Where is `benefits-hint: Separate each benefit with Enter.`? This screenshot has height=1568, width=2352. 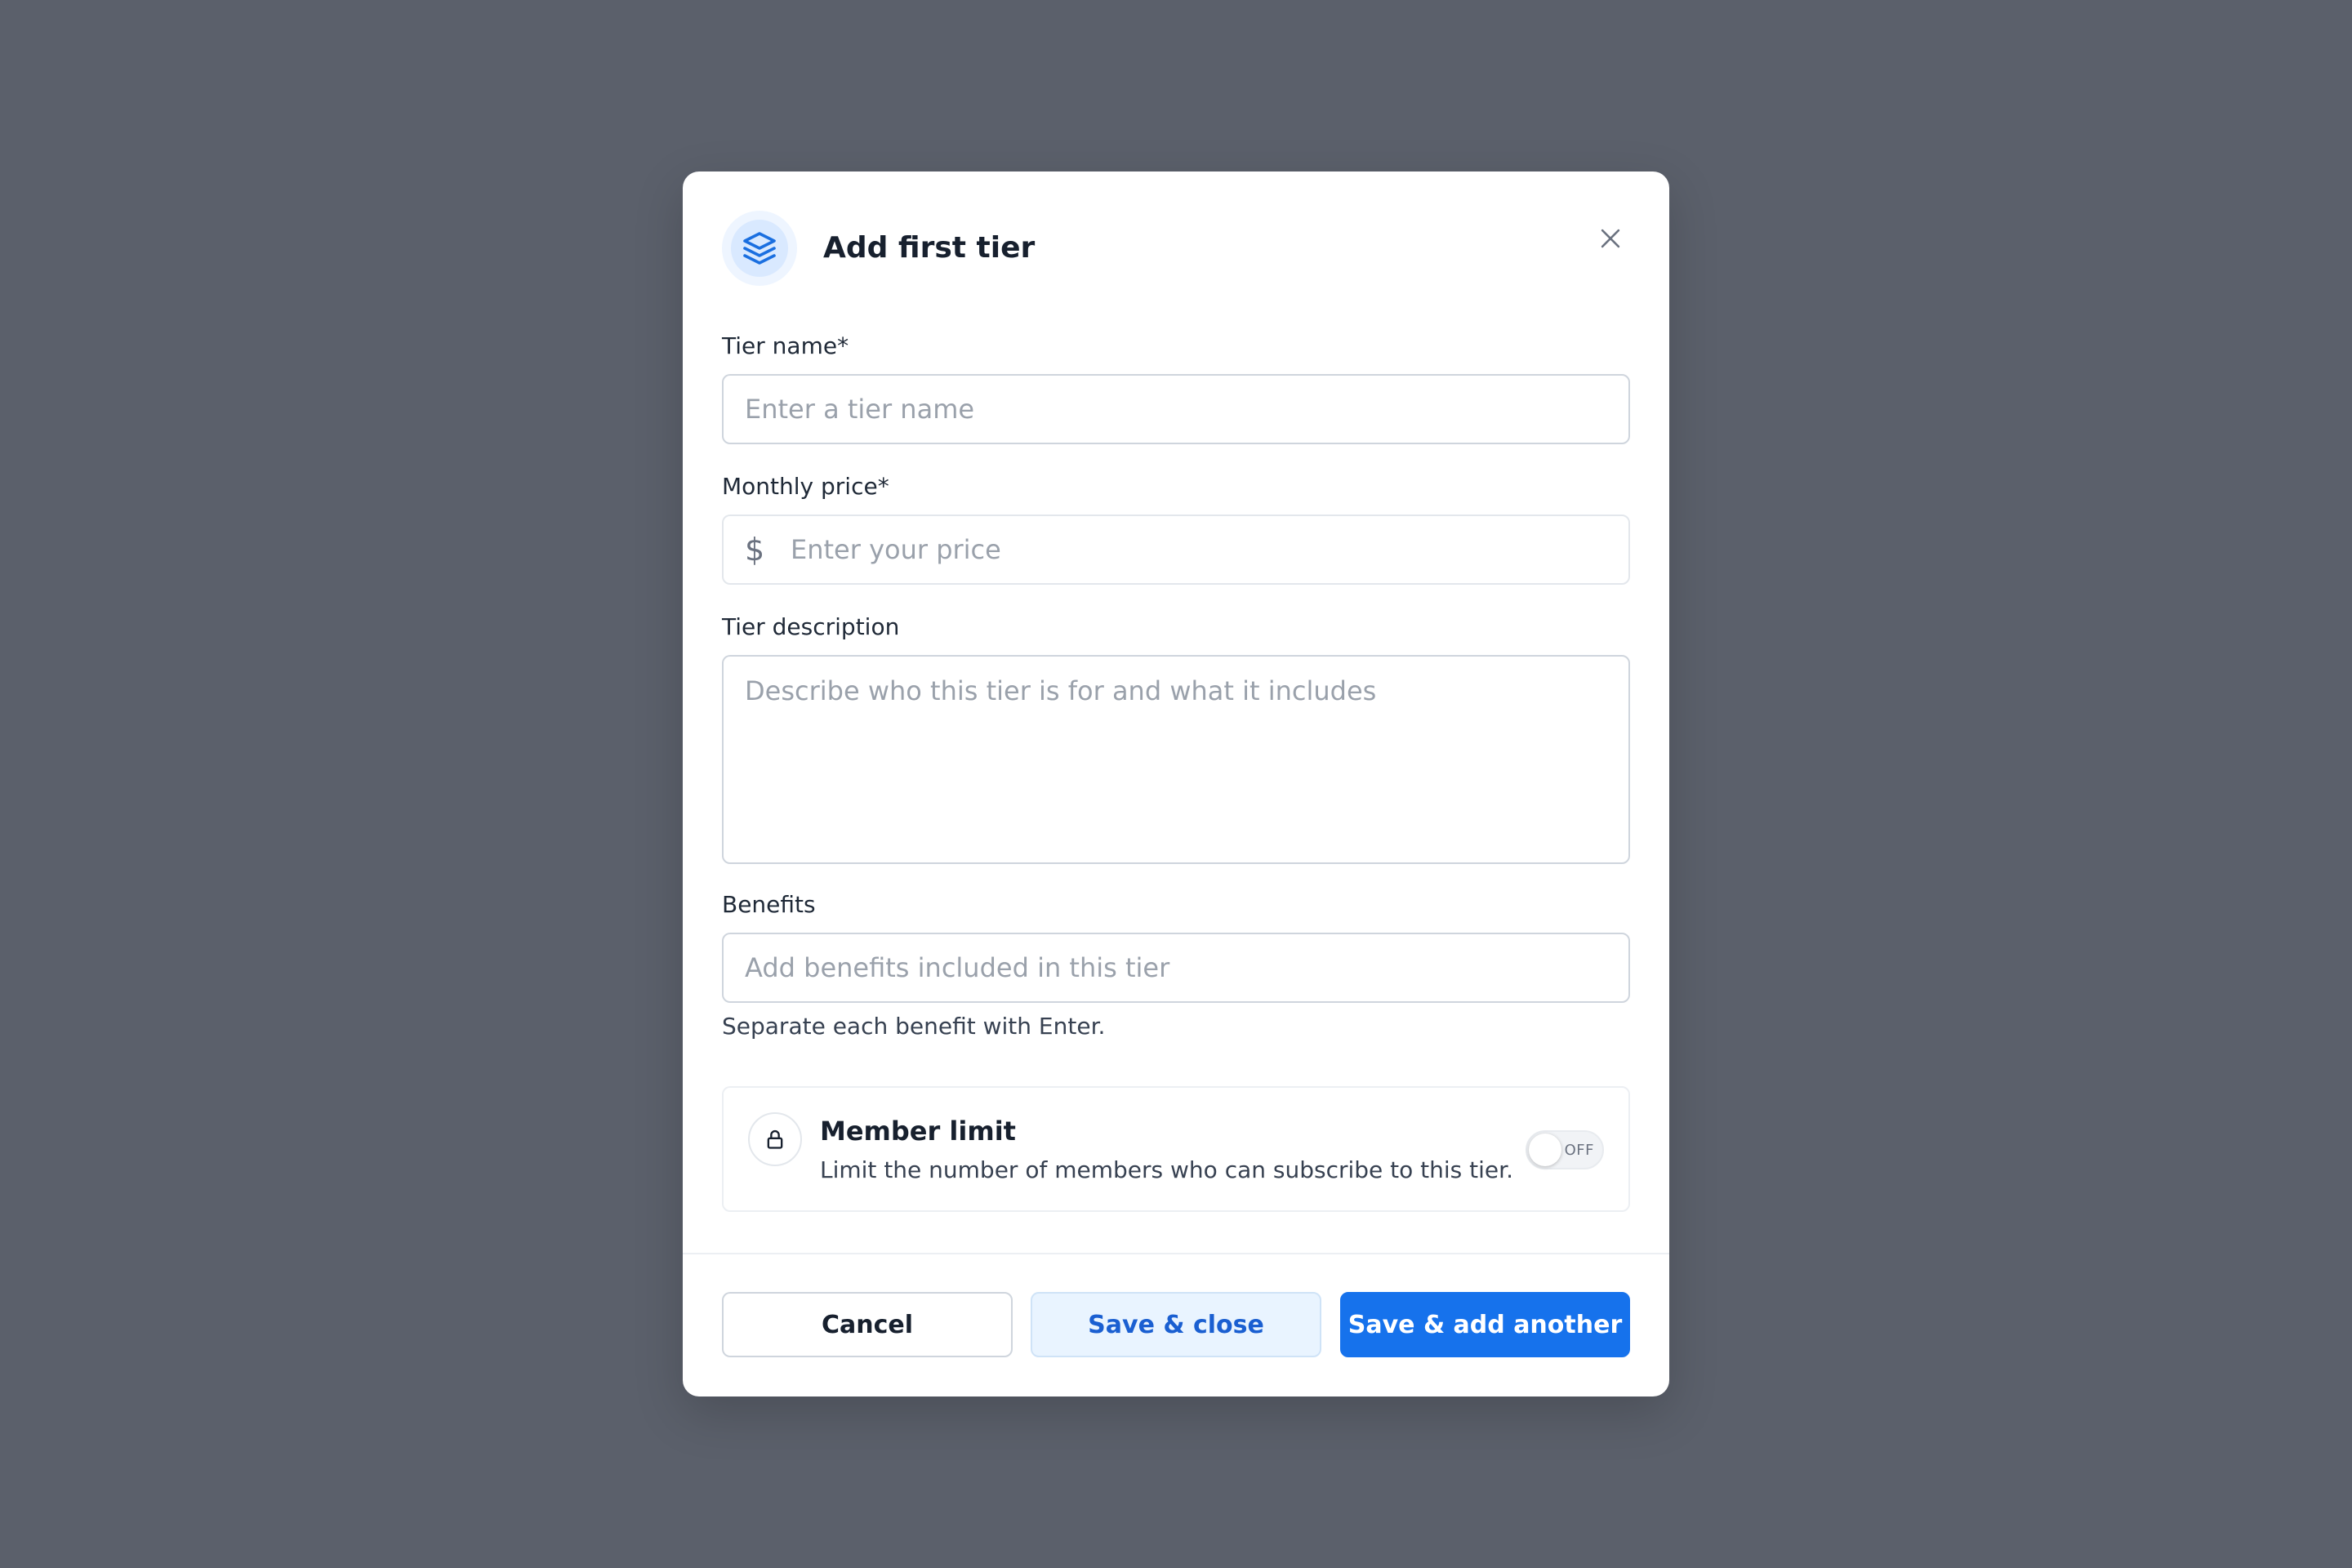 benefits-hint: Separate each benefit with Enter. is located at coordinates (914, 1026).